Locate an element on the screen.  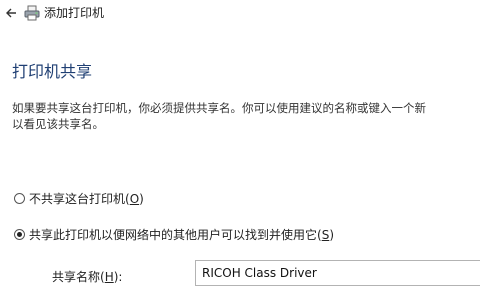
radio-button-do-not-share is located at coordinates (19, 198).